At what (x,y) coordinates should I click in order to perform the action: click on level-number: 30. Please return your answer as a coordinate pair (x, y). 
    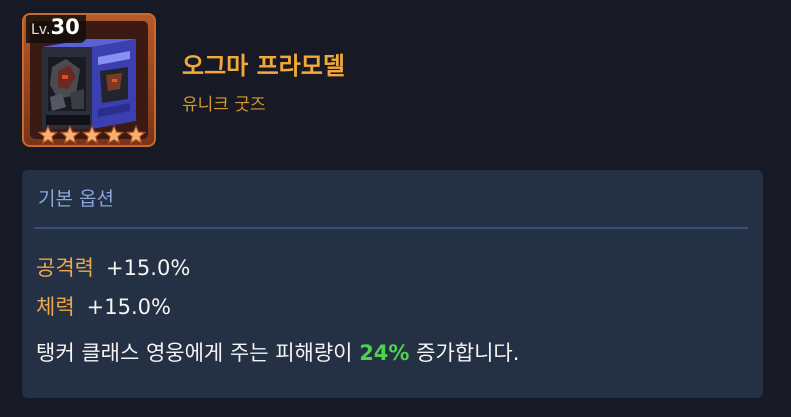
    Looking at the image, I should click on (65, 27).